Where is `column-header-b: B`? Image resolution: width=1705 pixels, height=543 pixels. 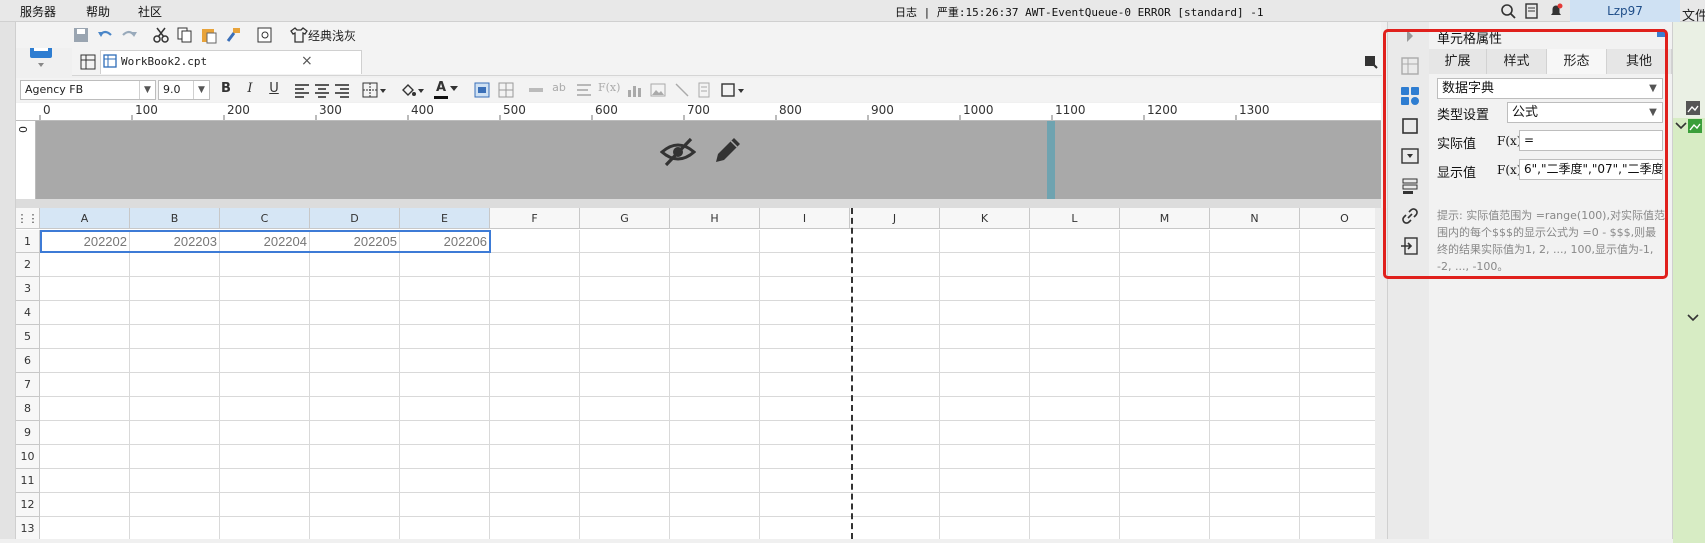
column-header-b: B is located at coordinates (175, 218).